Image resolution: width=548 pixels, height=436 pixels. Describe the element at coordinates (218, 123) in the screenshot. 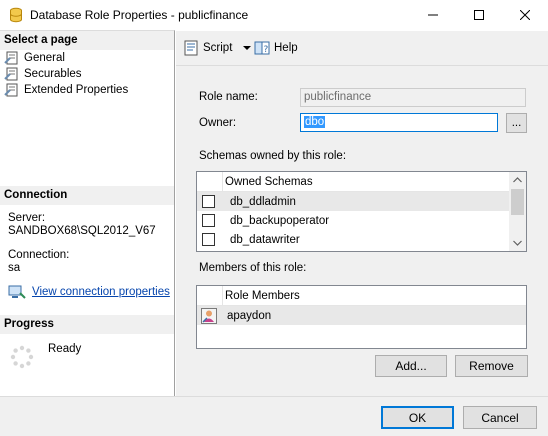

I see `owner-label: Owner:` at that location.